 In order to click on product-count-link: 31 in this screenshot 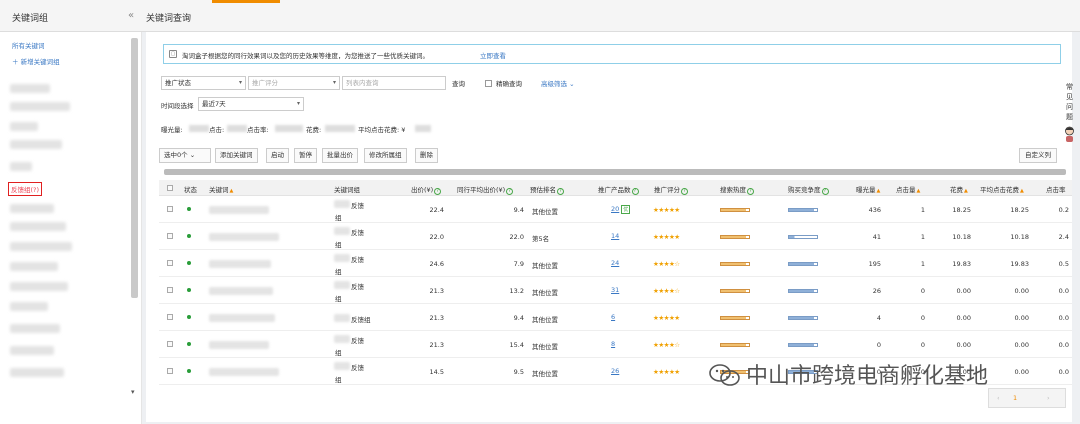, I will do `click(615, 290)`.